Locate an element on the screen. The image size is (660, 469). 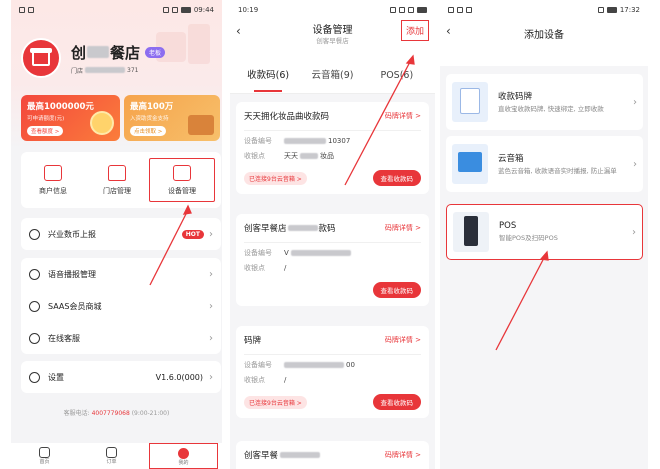
store-header: 创餐店 老板 门店 371 is located at coordinates (116, 58).